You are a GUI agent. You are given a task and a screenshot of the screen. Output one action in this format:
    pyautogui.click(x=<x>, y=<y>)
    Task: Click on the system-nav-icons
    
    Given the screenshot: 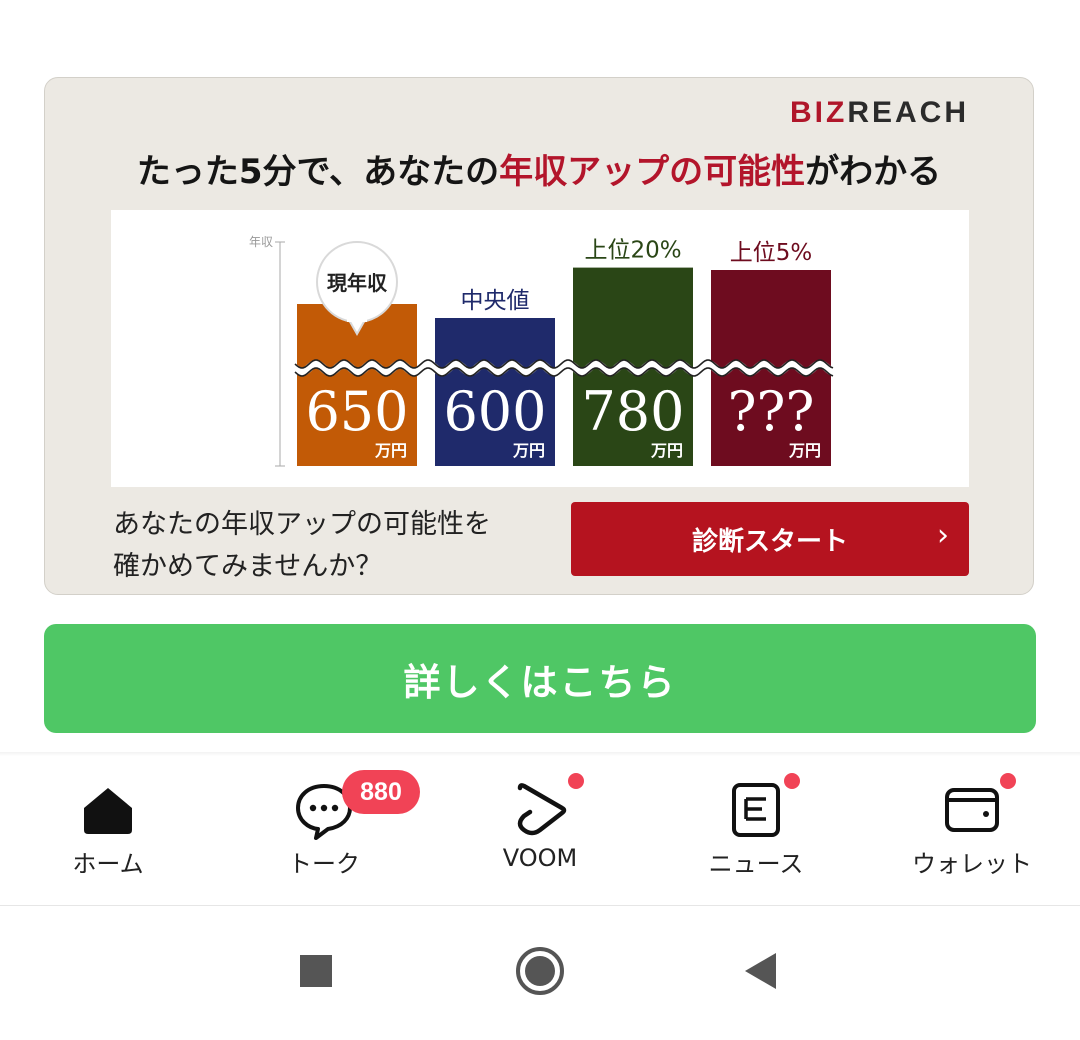 What is the action you would take?
    pyautogui.click(x=538, y=971)
    